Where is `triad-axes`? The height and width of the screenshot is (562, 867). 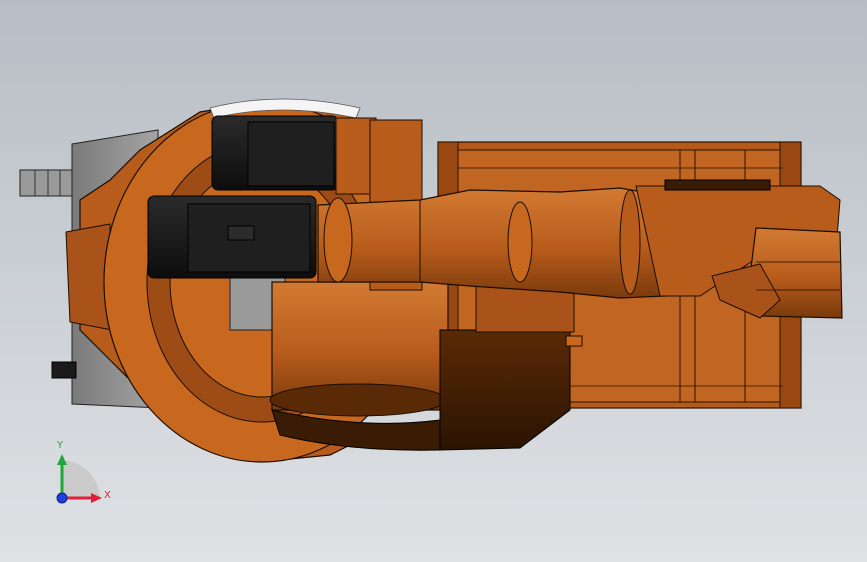 triad-axes is located at coordinates (79, 479).